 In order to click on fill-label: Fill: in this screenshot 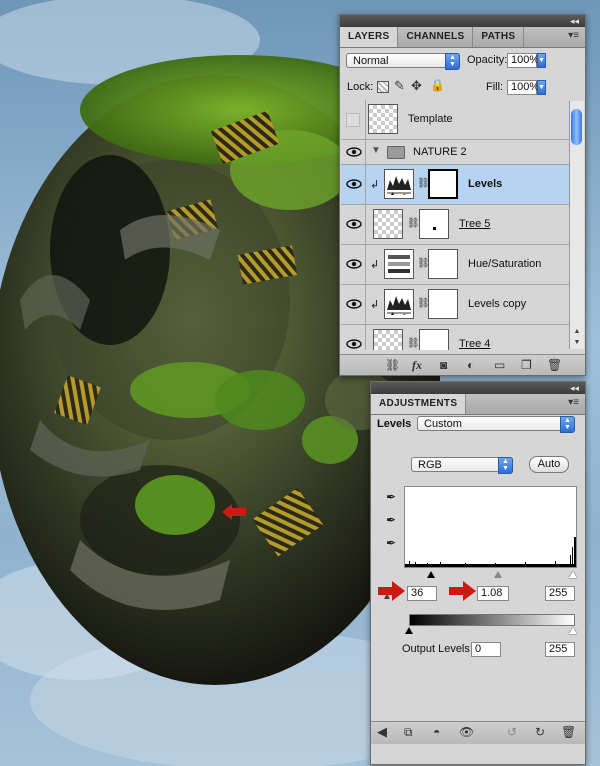, I will do `click(495, 87)`.